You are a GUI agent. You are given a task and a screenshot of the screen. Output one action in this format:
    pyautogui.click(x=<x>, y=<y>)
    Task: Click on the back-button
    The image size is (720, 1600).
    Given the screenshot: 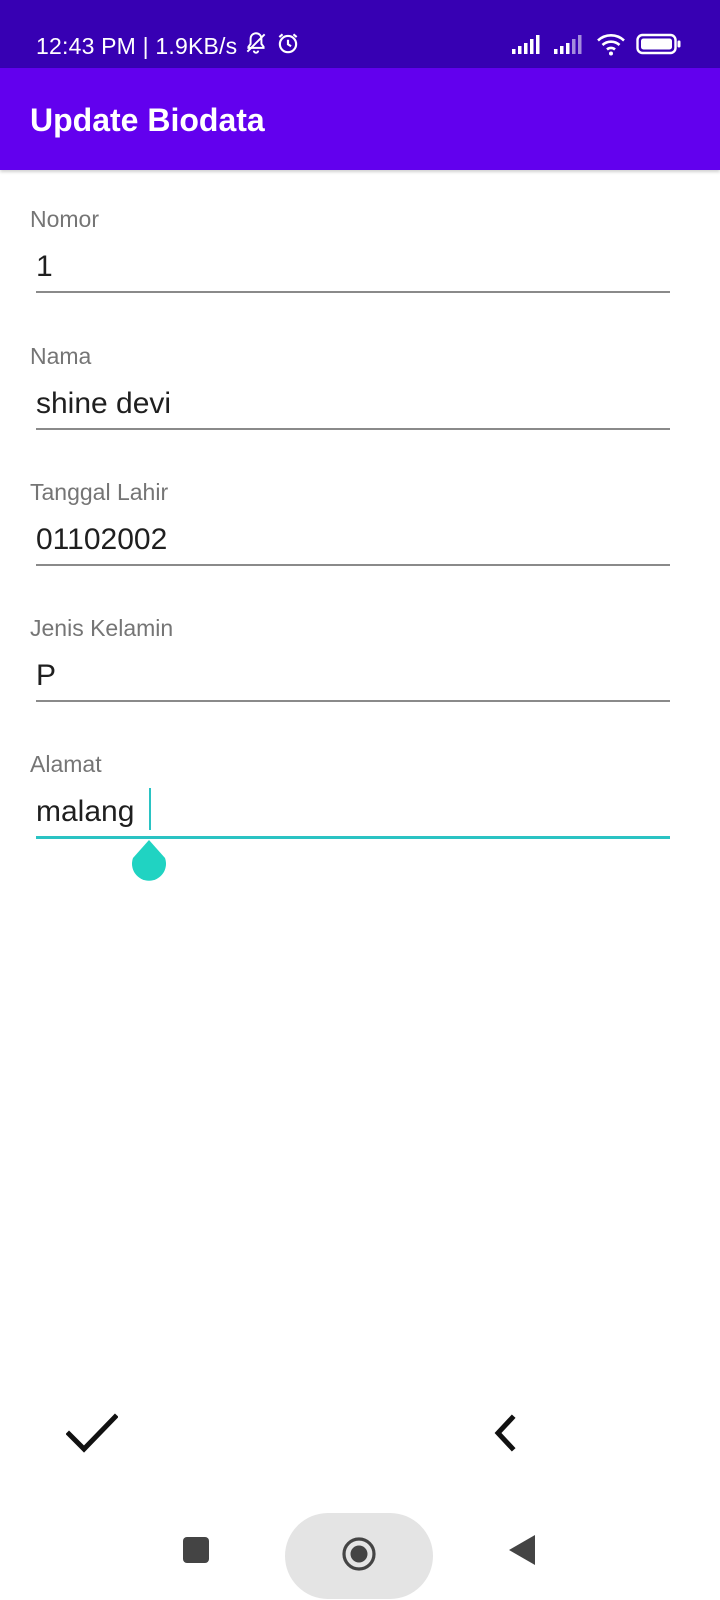 What is the action you would take?
    pyautogui.click(x=505, y=1435)
    